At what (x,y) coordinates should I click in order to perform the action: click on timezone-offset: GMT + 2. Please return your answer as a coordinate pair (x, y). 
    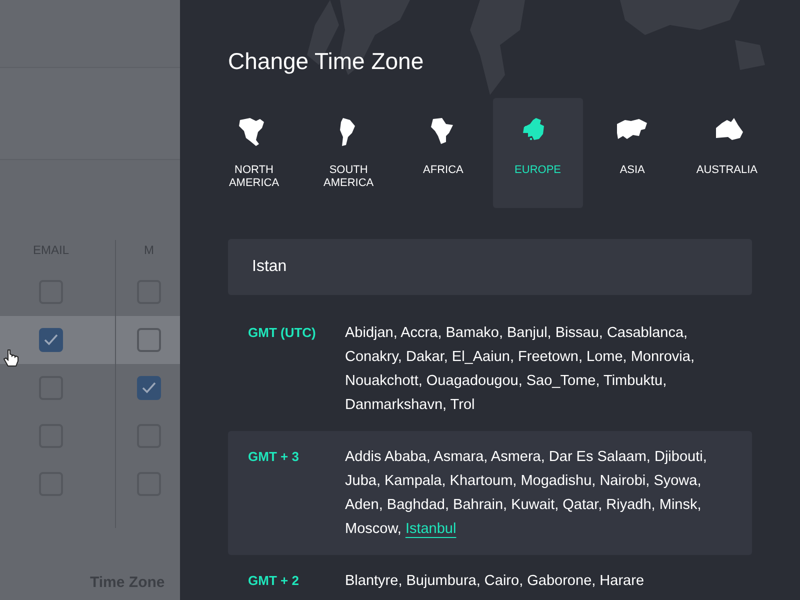
    Looking at the image, I should click on (274, 581).